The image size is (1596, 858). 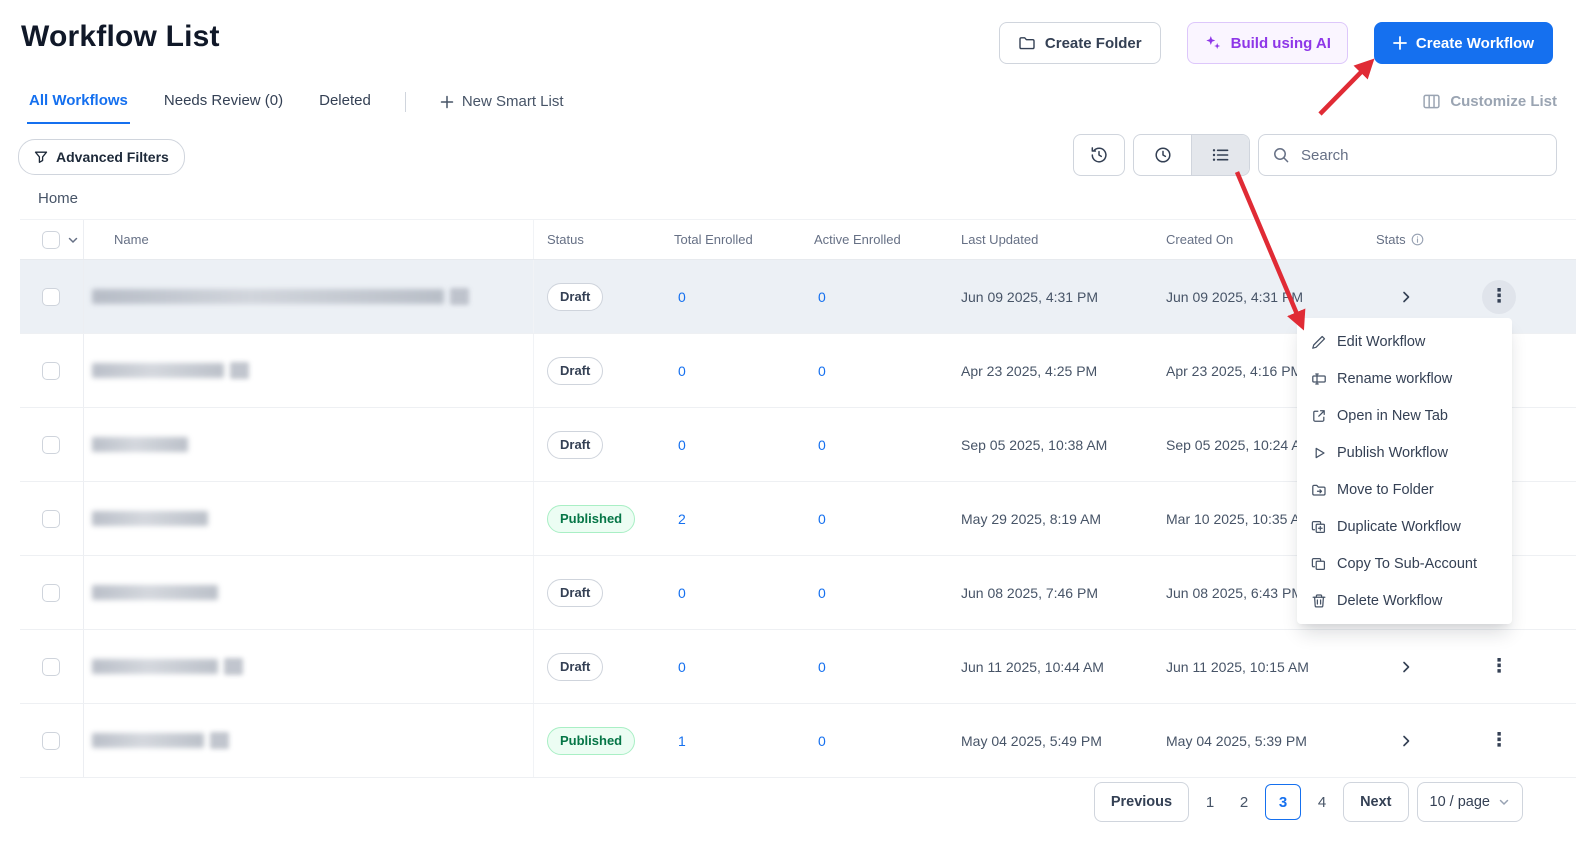 What do you see at coordinates (223, 105) in the screenshot?
I see `tab-needs-review: Needs Review (0)` at bounding box center [223, 105].